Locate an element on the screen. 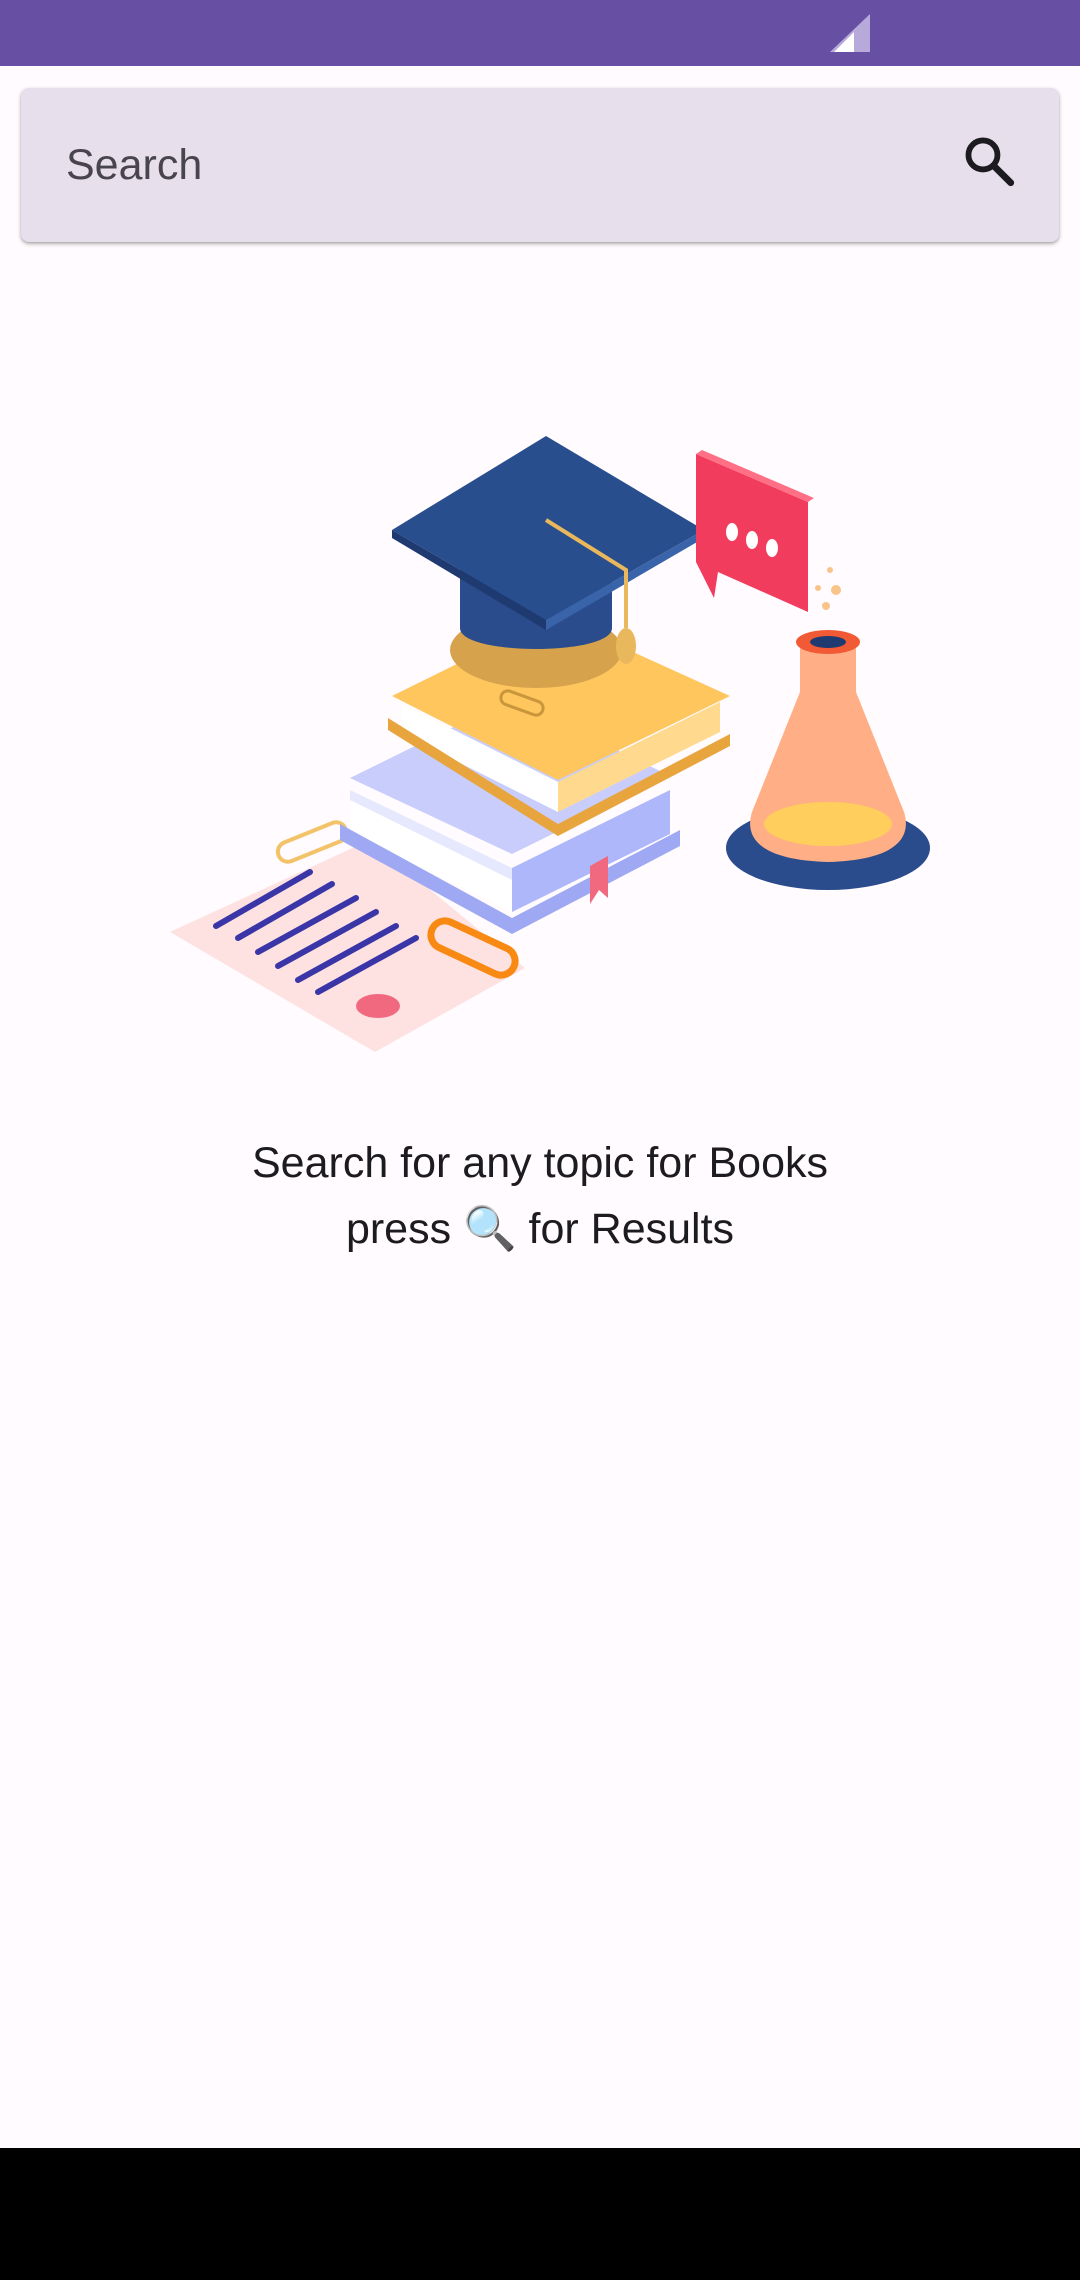 The width and height of the screenshot is (1080, 2280). empty-state-line2-suffix: for Results is located at coordinates (625, 1229).